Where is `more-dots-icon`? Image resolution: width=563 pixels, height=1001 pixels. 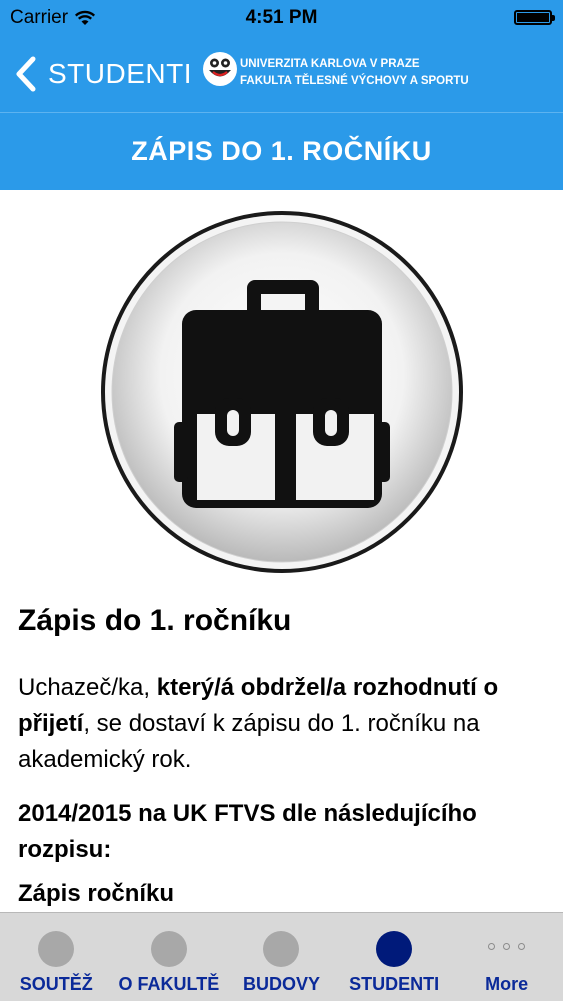
more-dots-icon is located at coordinates (507, 949).